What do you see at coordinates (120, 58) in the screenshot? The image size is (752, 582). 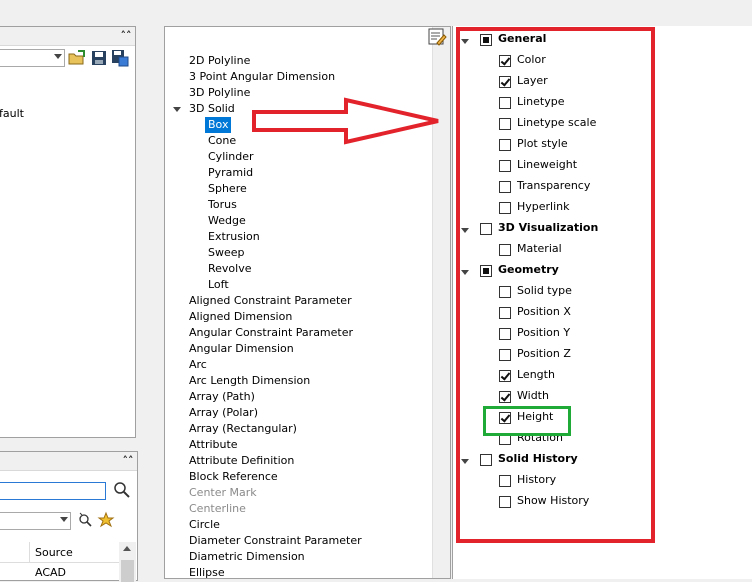 I see `save-as-icon` at bounding box center [120, 58].